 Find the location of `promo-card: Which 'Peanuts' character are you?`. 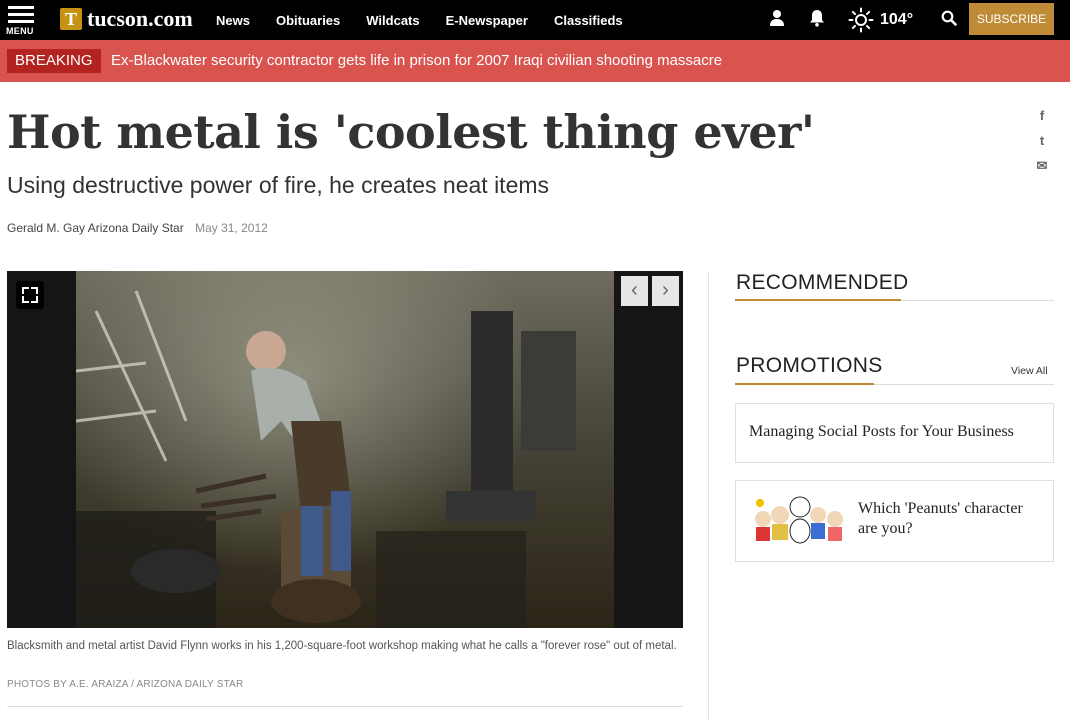

promo-card: Which 'Peanuts' character are you? is located at coordinates (894, 521).